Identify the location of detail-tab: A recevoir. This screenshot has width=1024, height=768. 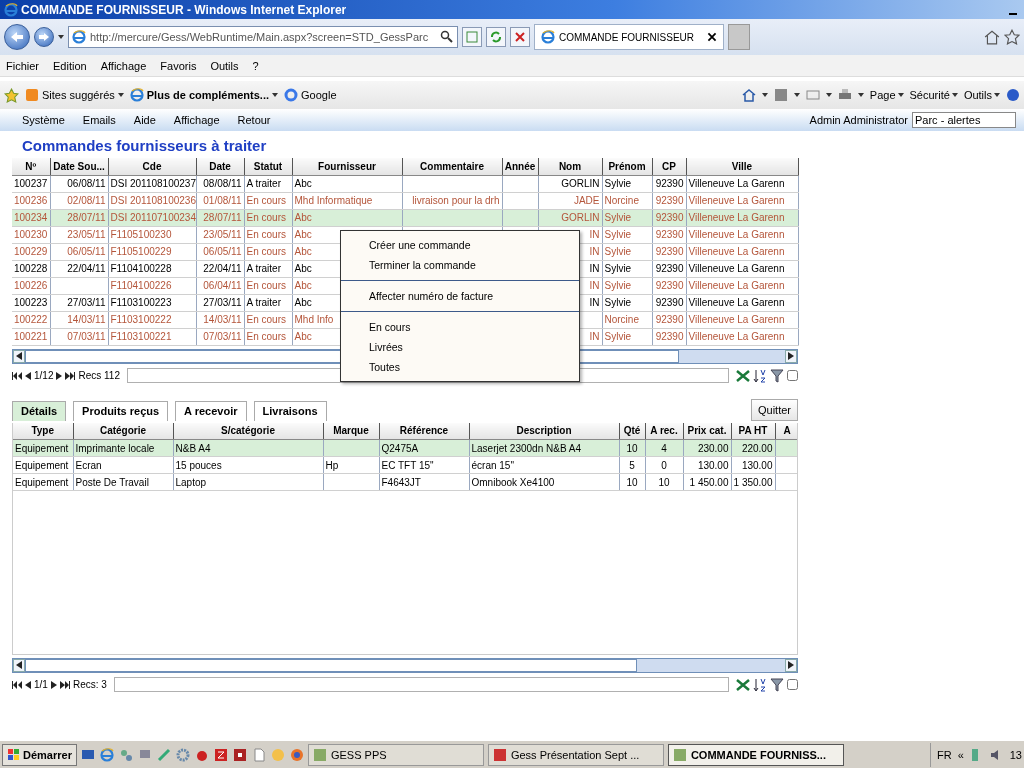
(211, 410).